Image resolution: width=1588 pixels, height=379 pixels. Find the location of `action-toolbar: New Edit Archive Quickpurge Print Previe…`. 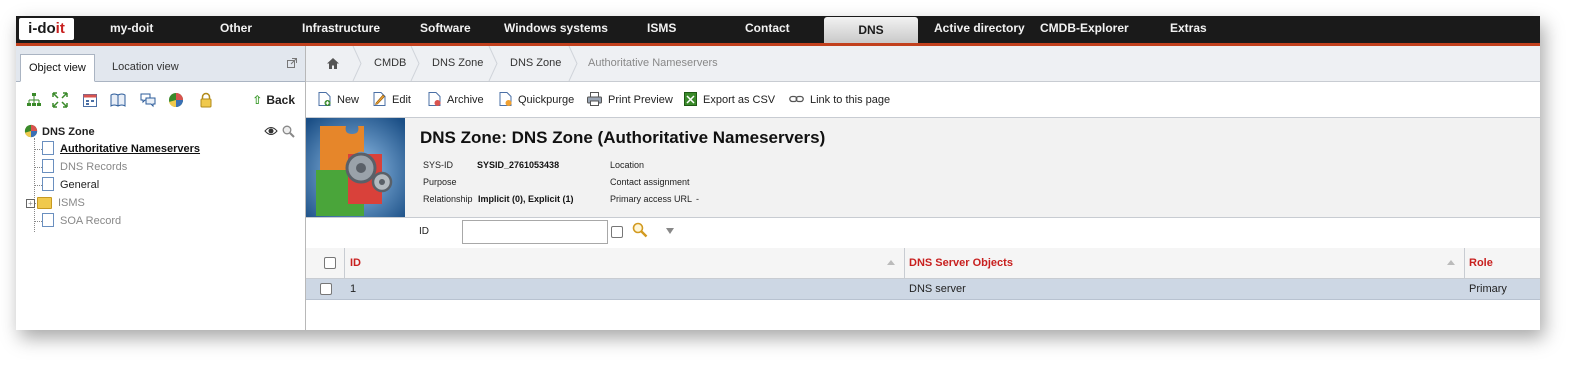

action-toolbar: New Edit Archive Quickpurge Print Previe… is located at coordinates (923, 100).